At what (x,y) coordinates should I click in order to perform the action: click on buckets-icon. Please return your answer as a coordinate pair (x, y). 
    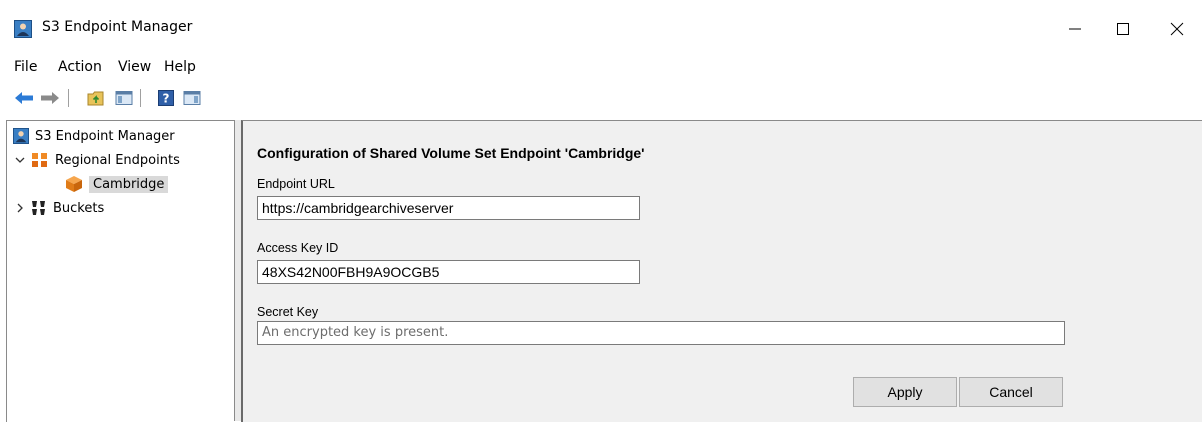
    Looking at the image, I should click on (38, 208).